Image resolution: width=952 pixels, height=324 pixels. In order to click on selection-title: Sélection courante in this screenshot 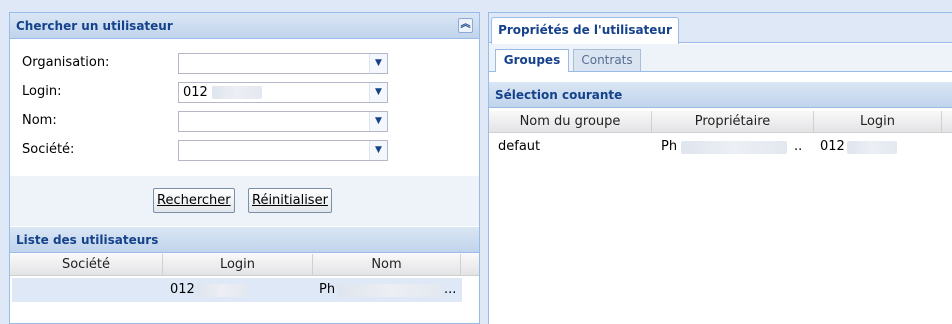, I will do `click(559, 95)`.